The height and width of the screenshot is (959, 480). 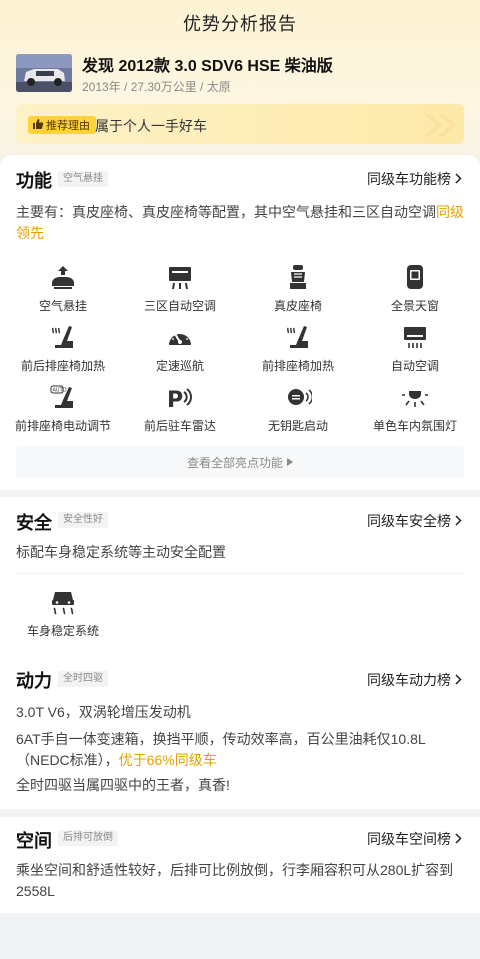 What do you see at coordinates (167, 760) in the screenshot?
I see `power-transmission-highlight: 优于66%同级车` at bounding box center [167, 760].